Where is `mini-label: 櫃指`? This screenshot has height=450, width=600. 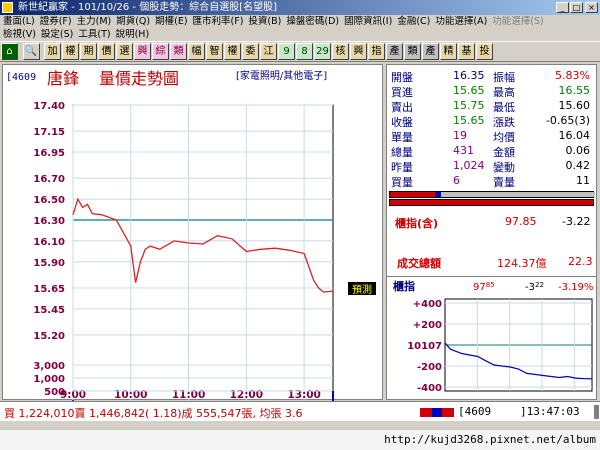 mini-label: 櫃指 is located at coordinates (404, 286).